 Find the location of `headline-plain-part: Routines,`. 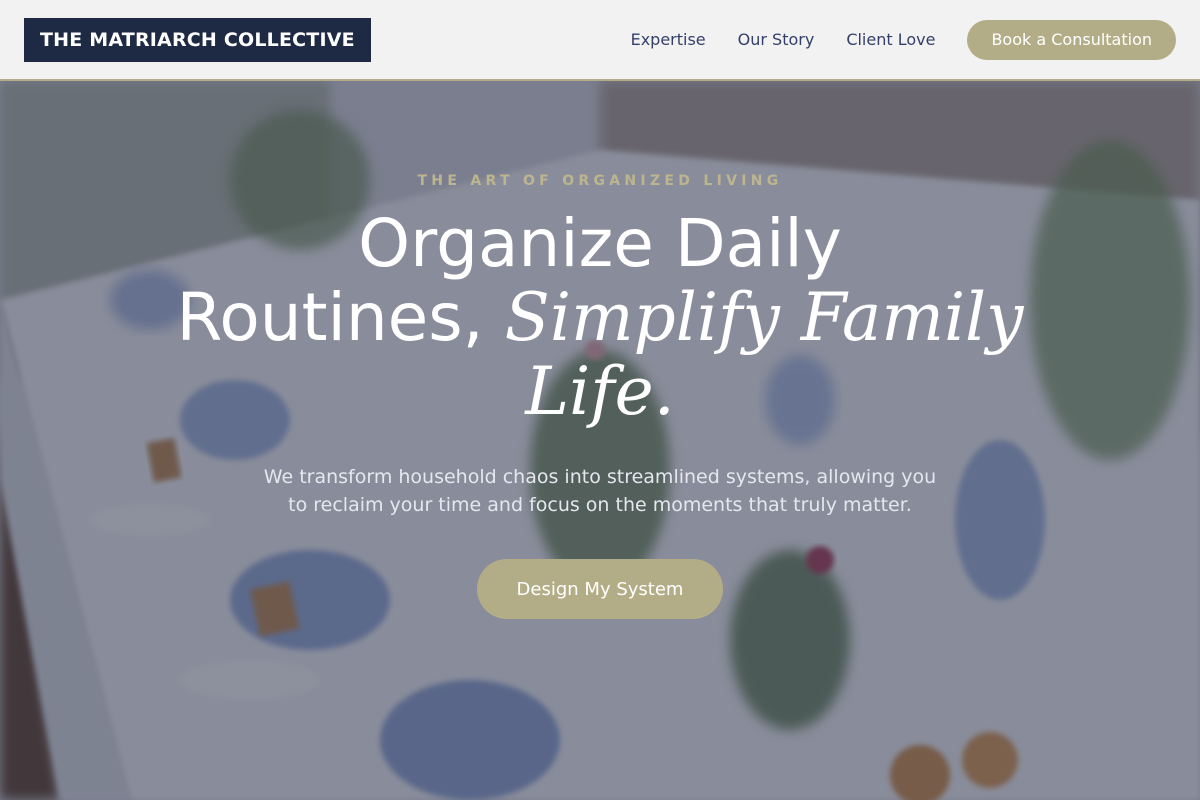

headline-plain-part: Routines, is located at coordinates (340, 317).